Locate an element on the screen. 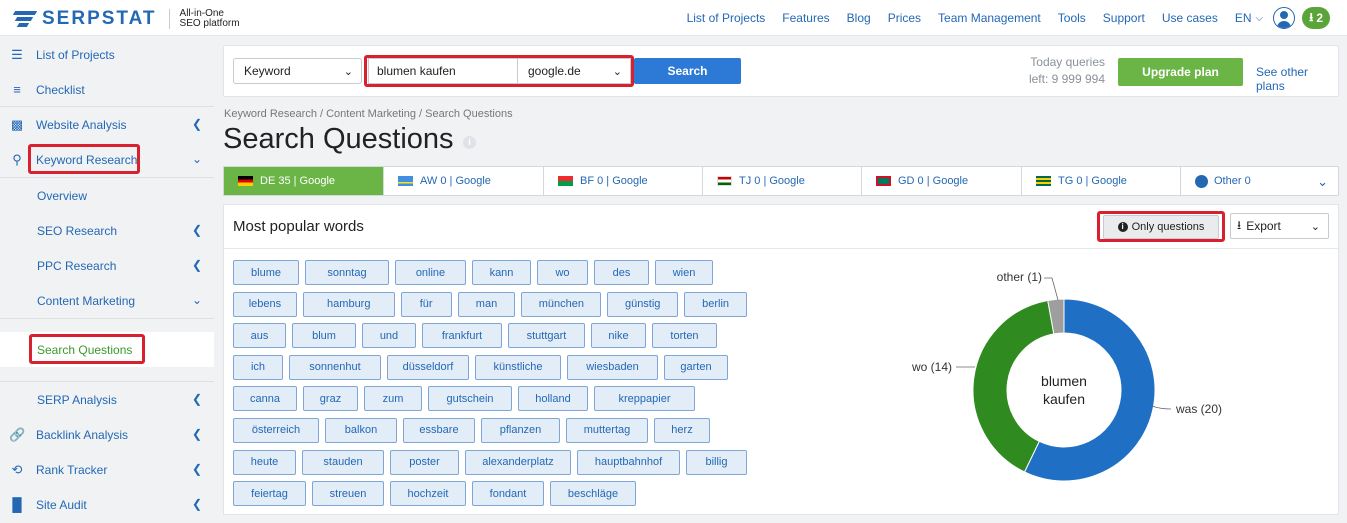 The image size is (1347, 523). nav-blog: Blog is located at coordinates (859, 18).